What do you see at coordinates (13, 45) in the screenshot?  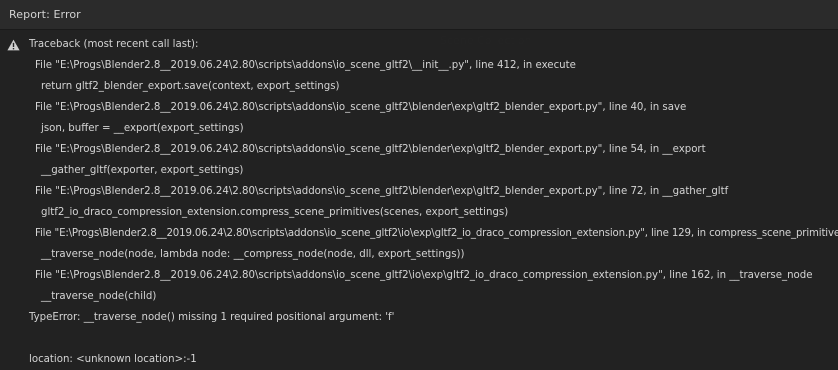 I see `warning-icon` at bounding box center [13, 45].